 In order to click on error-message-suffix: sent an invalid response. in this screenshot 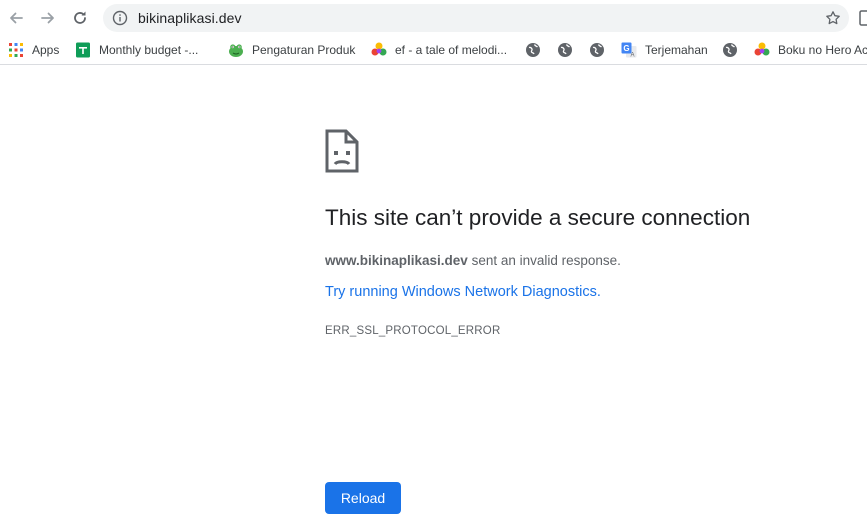, I will do `click(544, 260)`.